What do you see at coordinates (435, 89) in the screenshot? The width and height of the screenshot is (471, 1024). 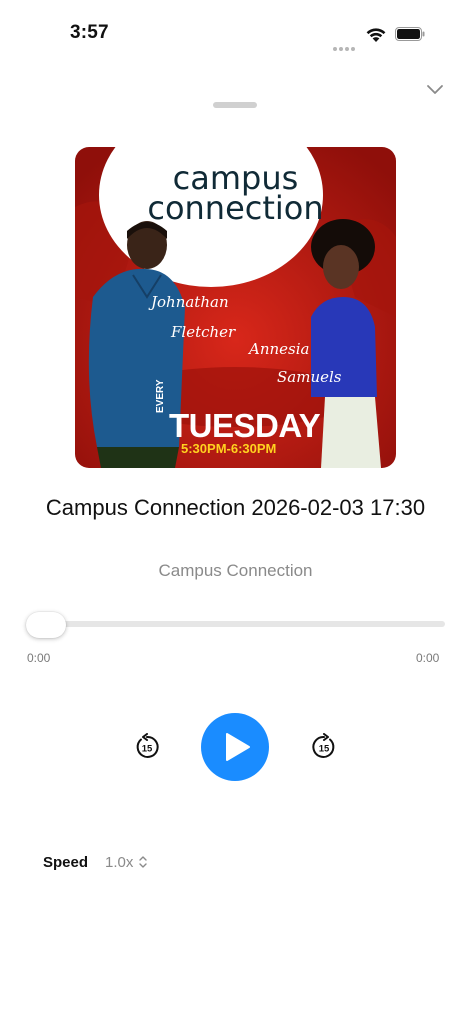 I see `chevron-down-icon` at bounding box center [435, 89].